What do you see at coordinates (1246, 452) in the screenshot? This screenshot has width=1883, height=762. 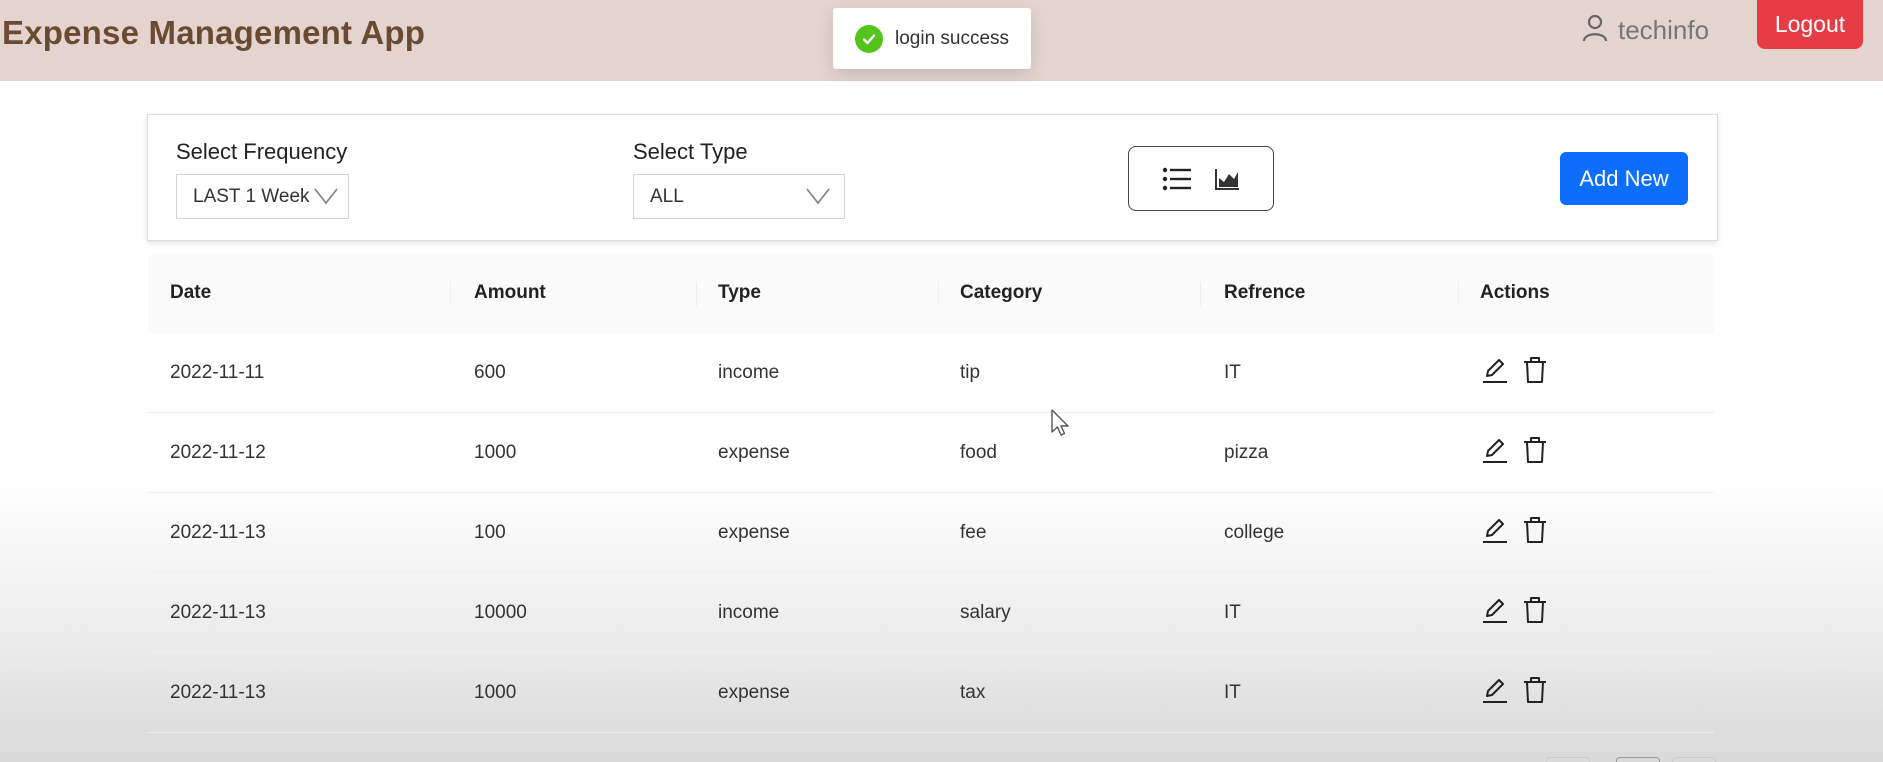 I see `cell-reference: pizza` at bounding box center [1246, 452].